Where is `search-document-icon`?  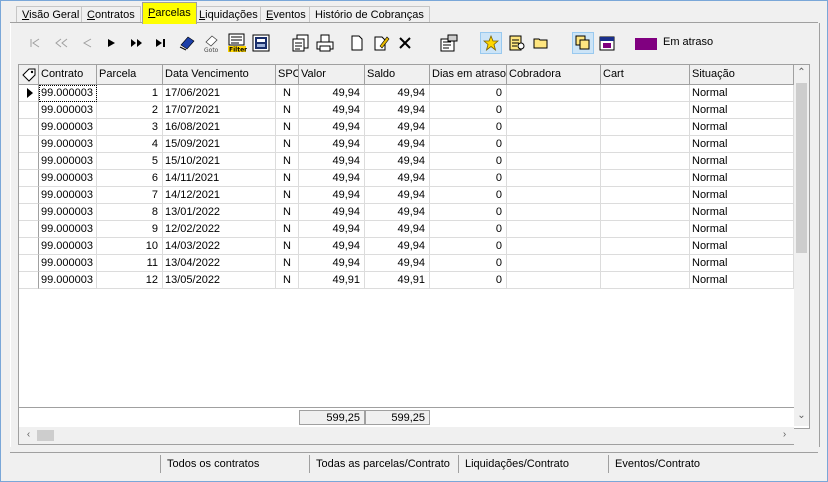 search-document-icon is located at coordinates (517, 43).